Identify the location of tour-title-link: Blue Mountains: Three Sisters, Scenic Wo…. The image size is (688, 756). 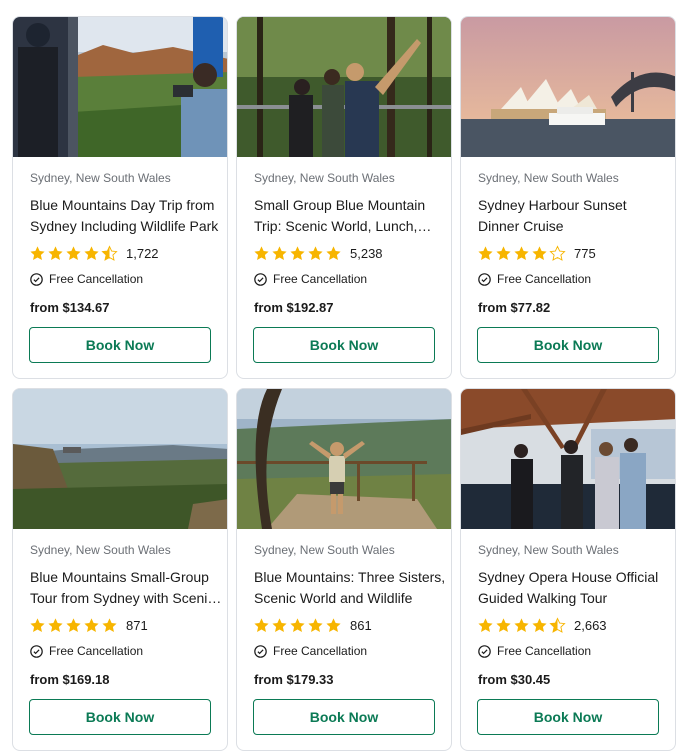
(350, 588).